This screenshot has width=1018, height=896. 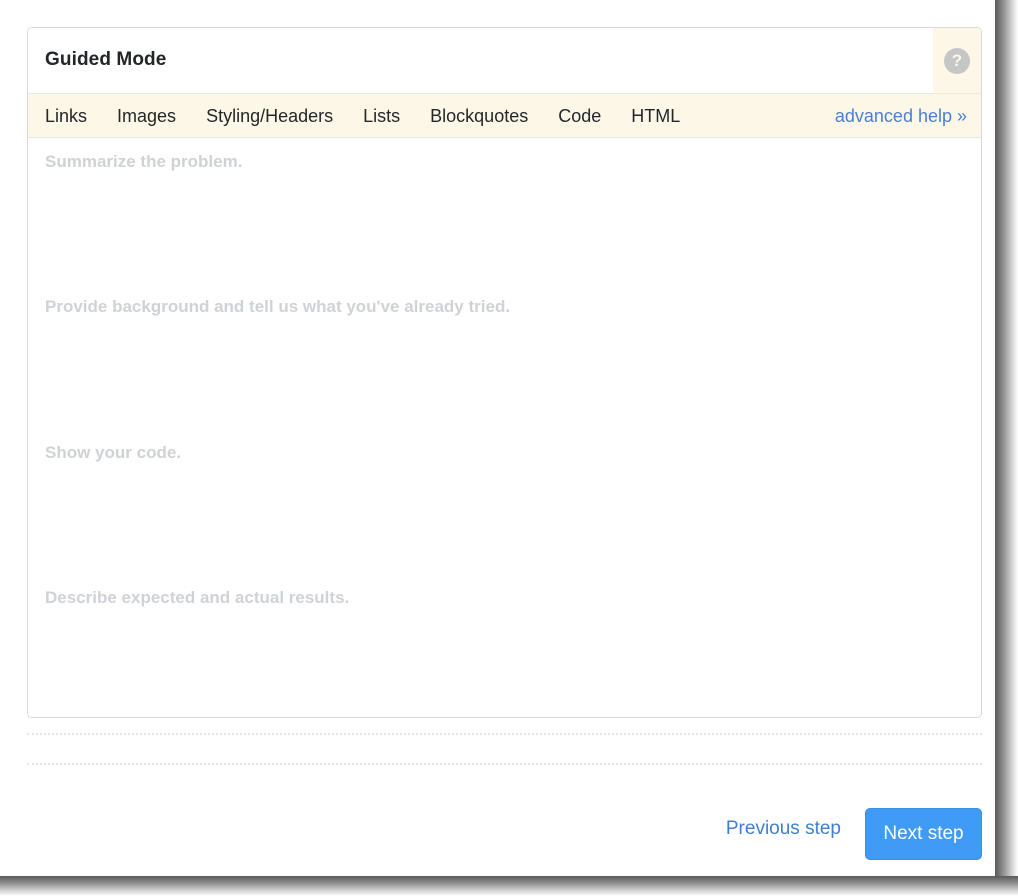 I want to click on help-icon-column: ?, so click(x=957, y=60).